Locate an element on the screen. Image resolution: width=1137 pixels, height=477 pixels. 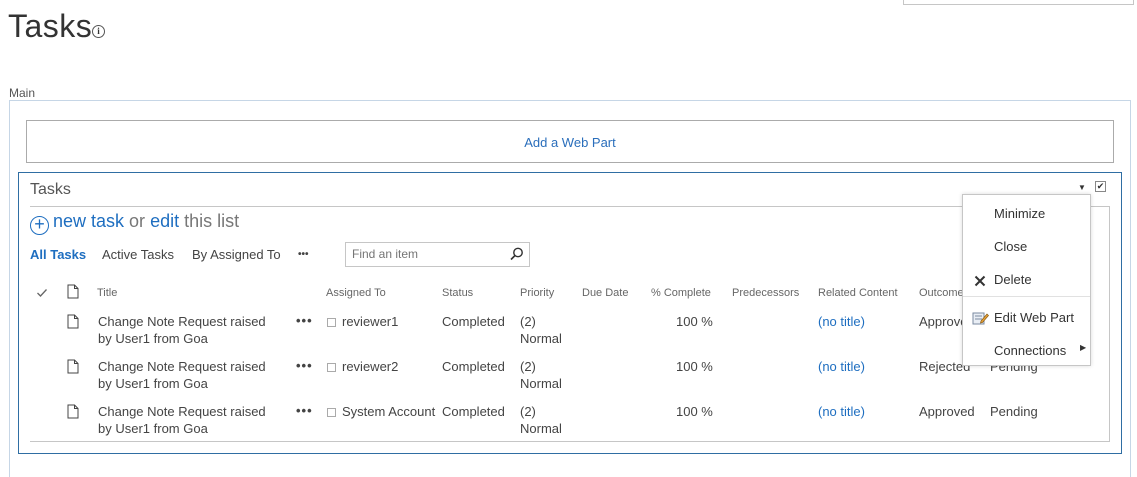
row-assigned-to: reviewer1 is located at coordinates (370, 321).